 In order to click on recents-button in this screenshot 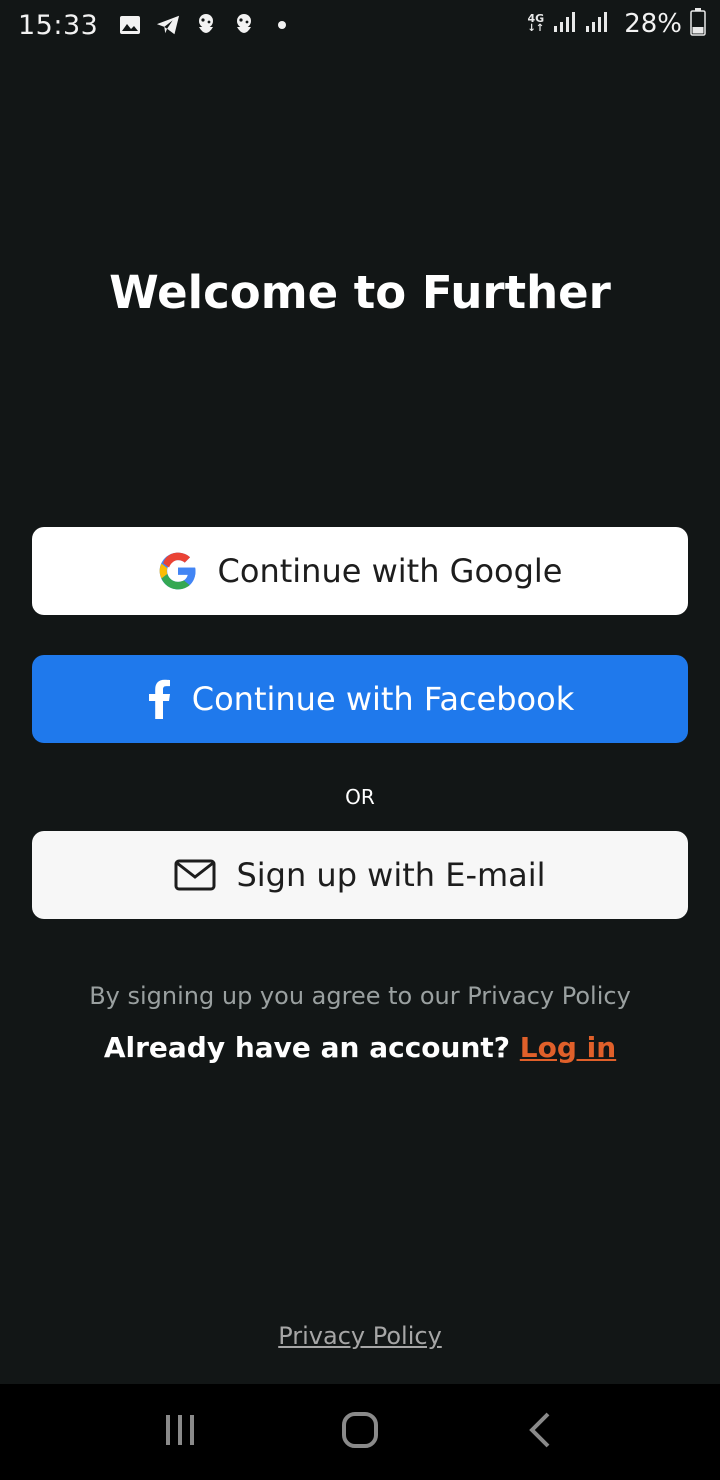, I will do `click(180, 1432)`.